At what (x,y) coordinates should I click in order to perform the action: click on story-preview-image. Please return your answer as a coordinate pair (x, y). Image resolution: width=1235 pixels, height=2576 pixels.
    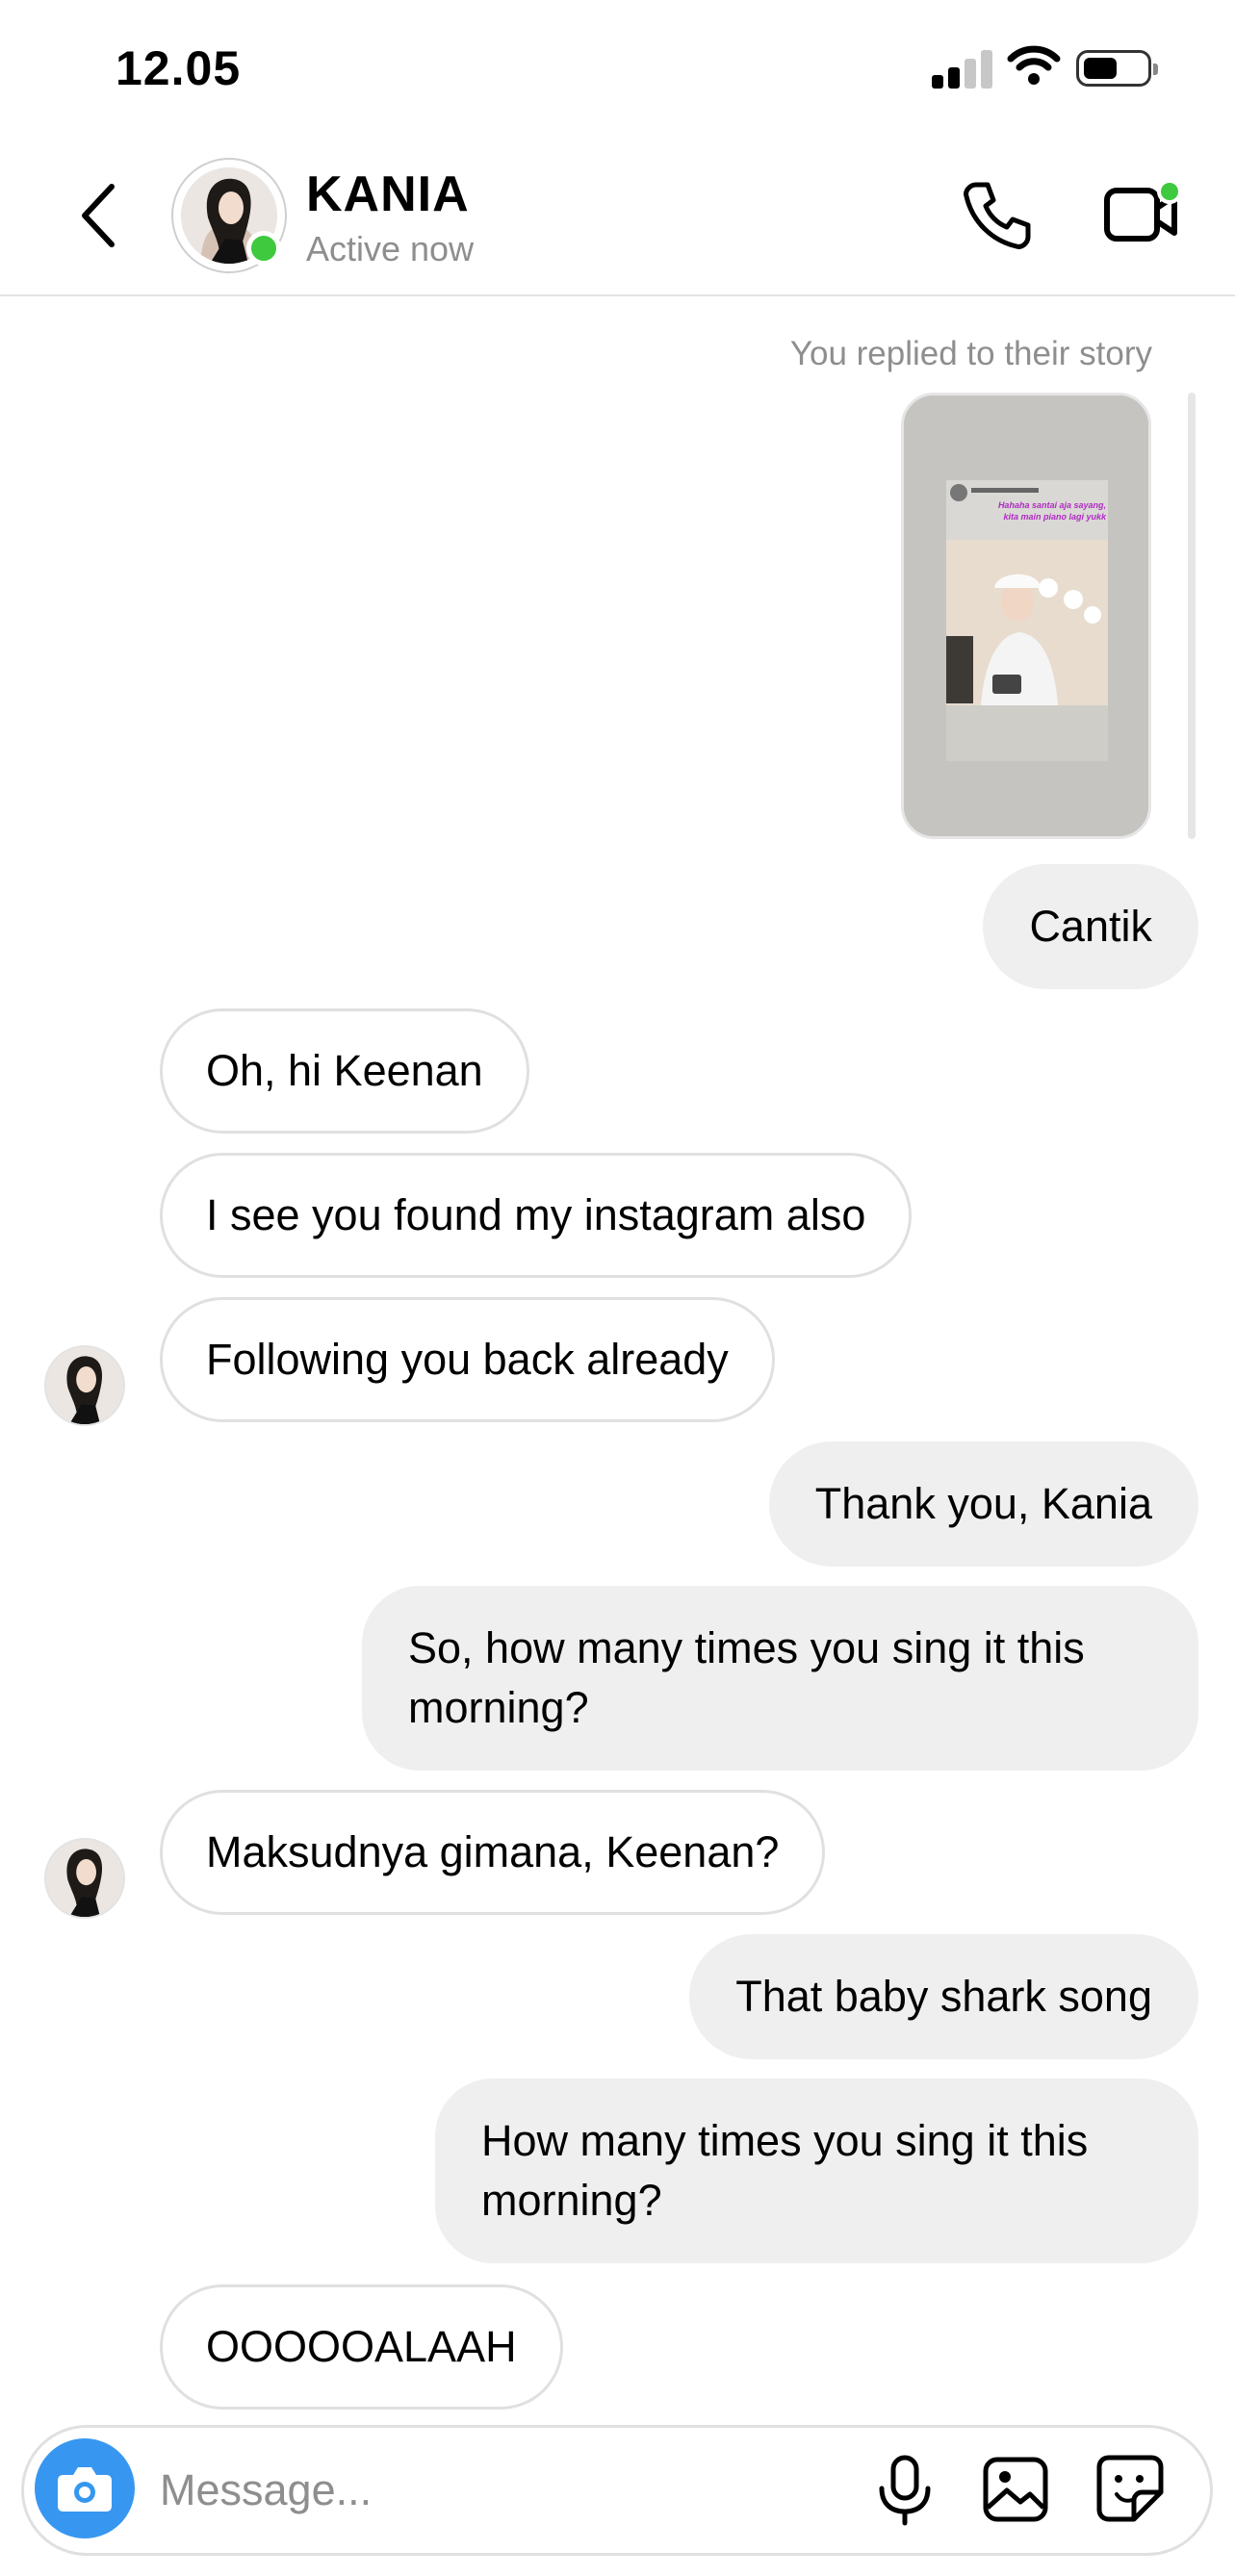
    Looking at the image, I should click on (1026, 615).